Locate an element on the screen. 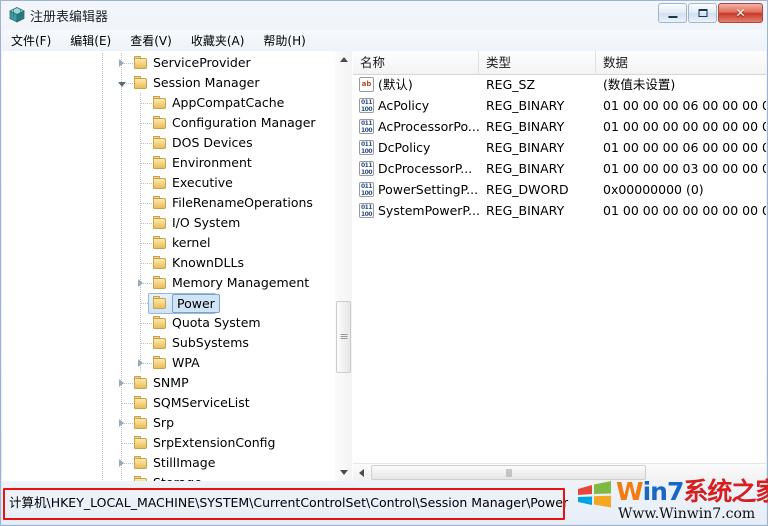  tree-item-session-manager: Session Manager is located at coordinates (168, 83).